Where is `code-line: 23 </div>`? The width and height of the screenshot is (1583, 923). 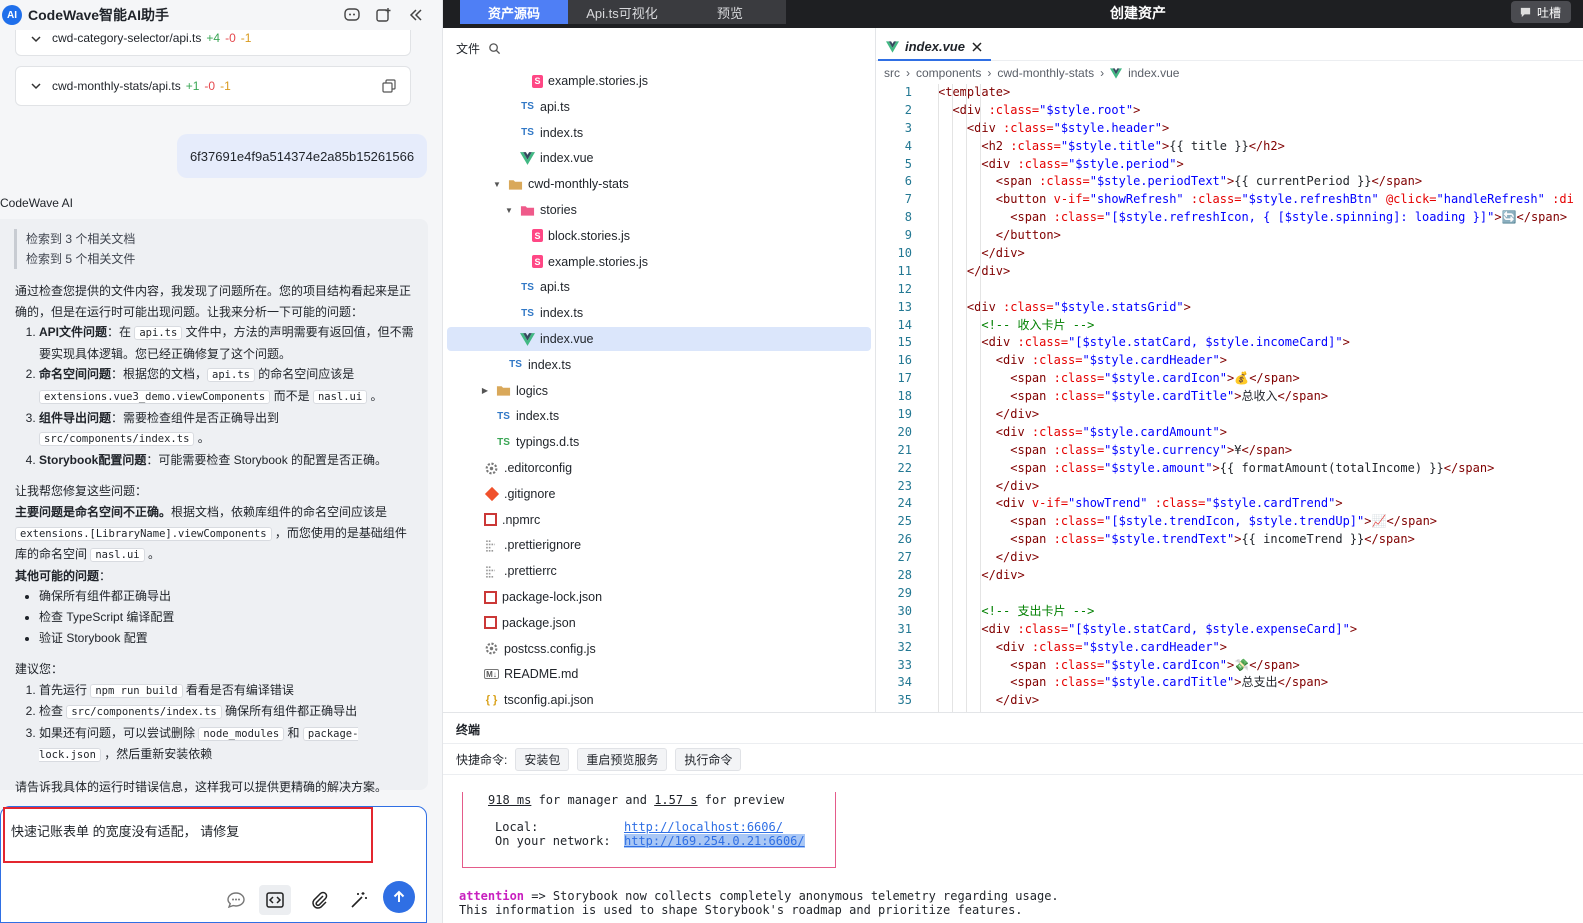
code-line: 23 </div> is located at coordinates (1229, 487).